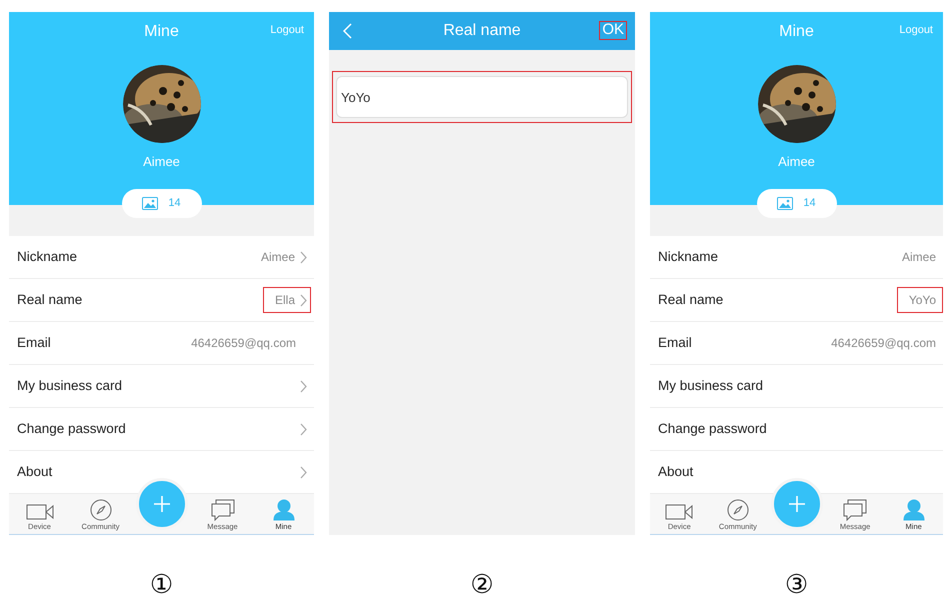 The height and width of the screenshot is (601, 944). What do you see at coordinates (284, 300) in the screenshot?
I see `row-value: Ella` at bounding box center [284, 300].